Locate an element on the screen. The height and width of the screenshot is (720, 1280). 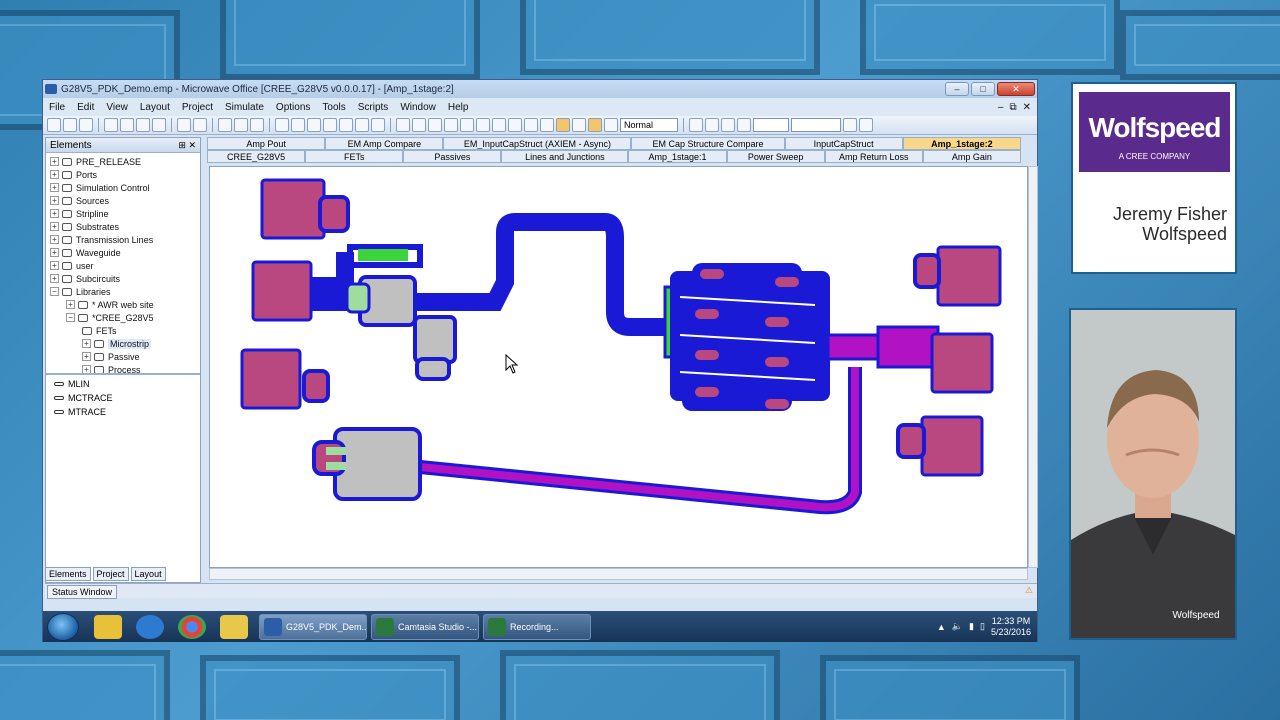
tab-inputcapstruct: InputCapStruct is located at coordinates (843, 143).